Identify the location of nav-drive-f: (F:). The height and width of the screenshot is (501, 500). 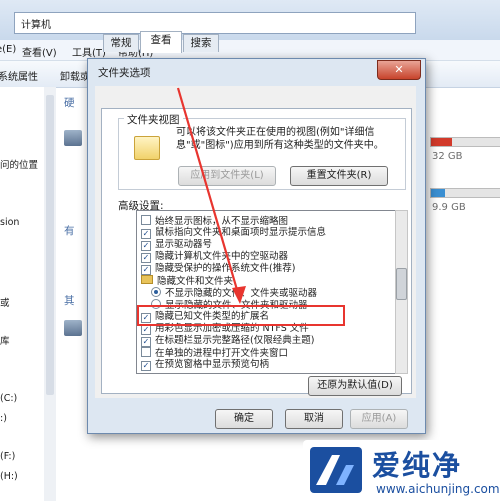
(7, 456).